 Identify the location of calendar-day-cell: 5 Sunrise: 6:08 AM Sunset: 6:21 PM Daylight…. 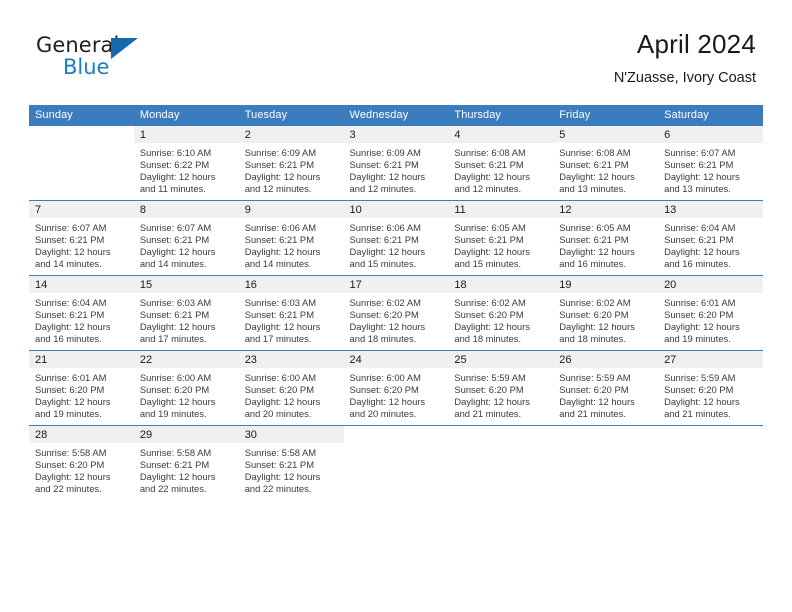
(606, 163).